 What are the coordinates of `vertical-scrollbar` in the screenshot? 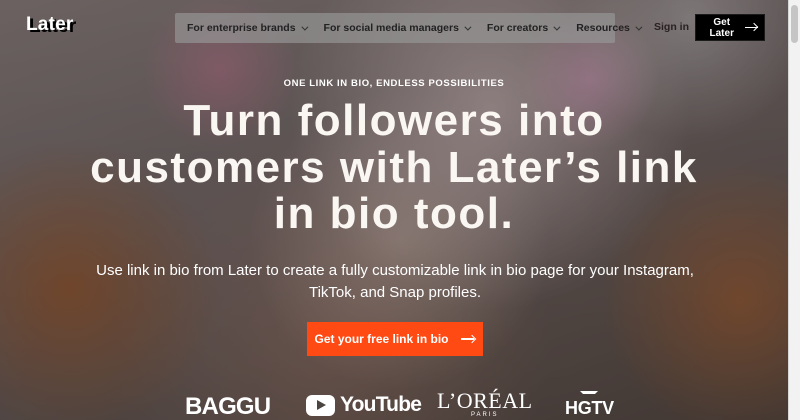 It's located at (794, 210).